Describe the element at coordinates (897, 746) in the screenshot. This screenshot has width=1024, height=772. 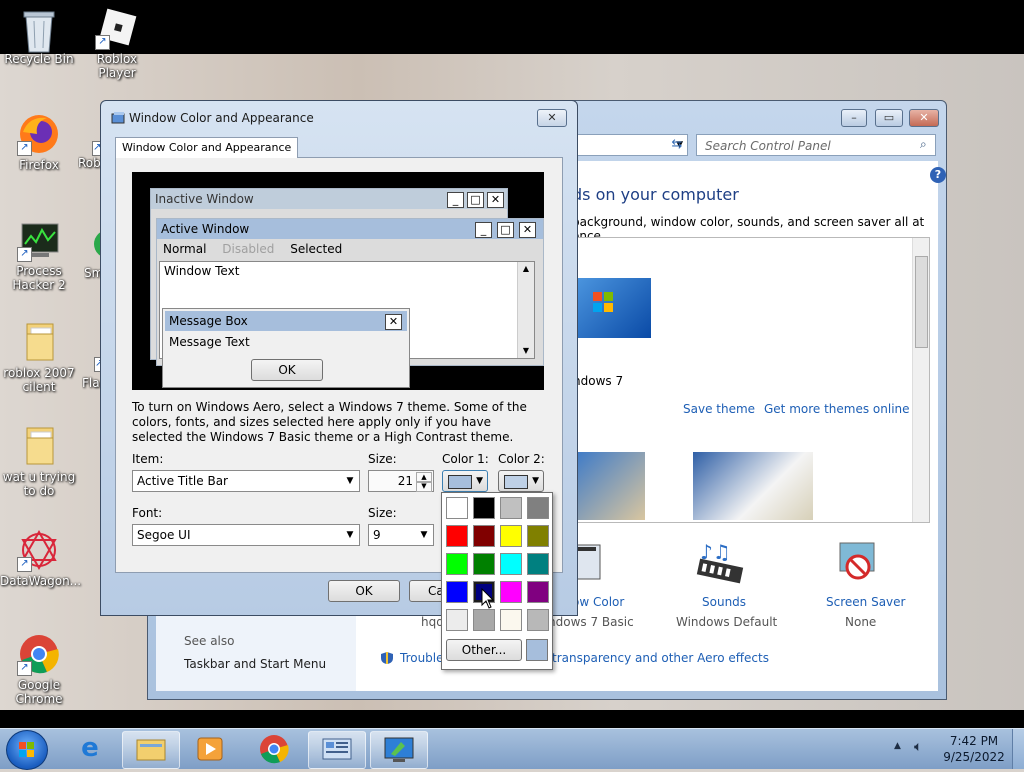
I see `chevron-up-icon: ▲` at that location.